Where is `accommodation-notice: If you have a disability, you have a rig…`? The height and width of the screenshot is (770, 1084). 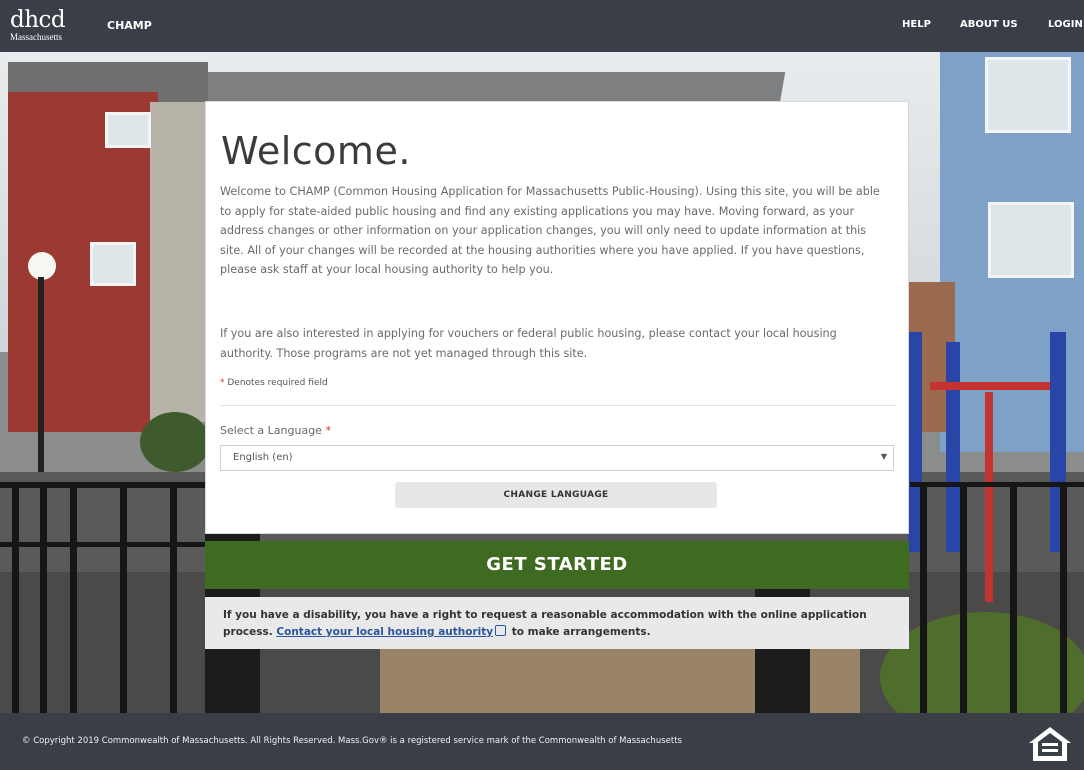
accommodation-notice: If you have a disability, you have a rig… is located at coordinates (557, 623).